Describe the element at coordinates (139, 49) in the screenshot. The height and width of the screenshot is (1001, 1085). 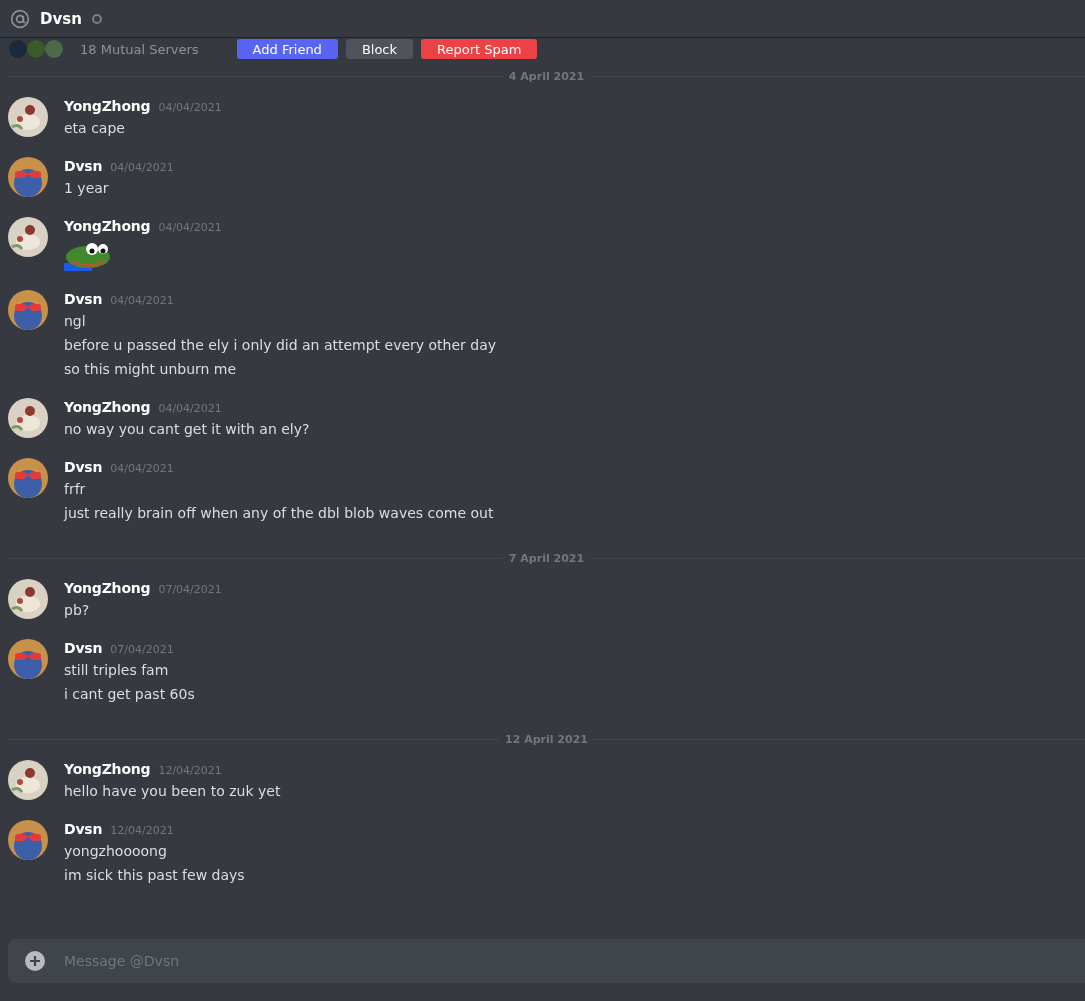
I see `mutual-servers: 18 Mutual Servers` at that location.